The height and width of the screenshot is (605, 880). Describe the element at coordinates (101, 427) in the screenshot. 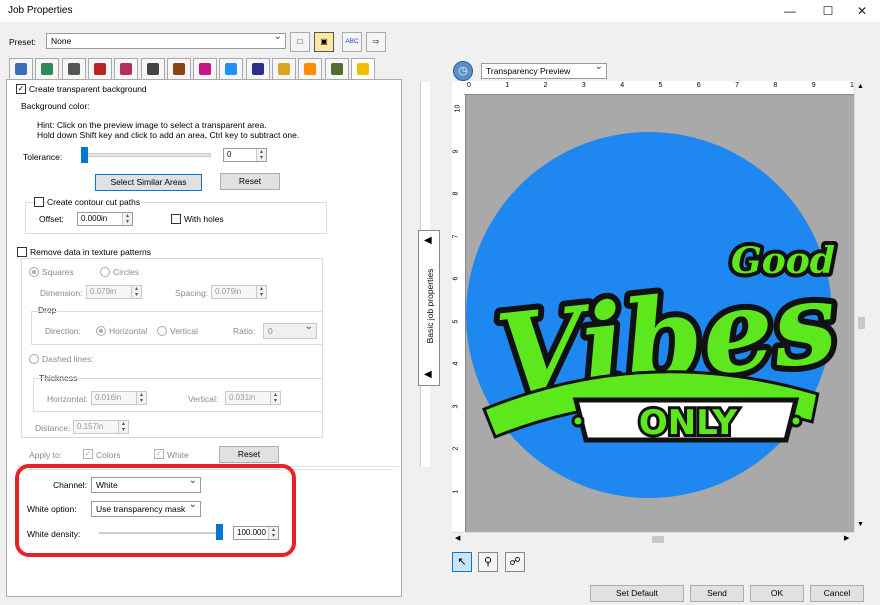

I see `distance-input: 0.157in` at that location.